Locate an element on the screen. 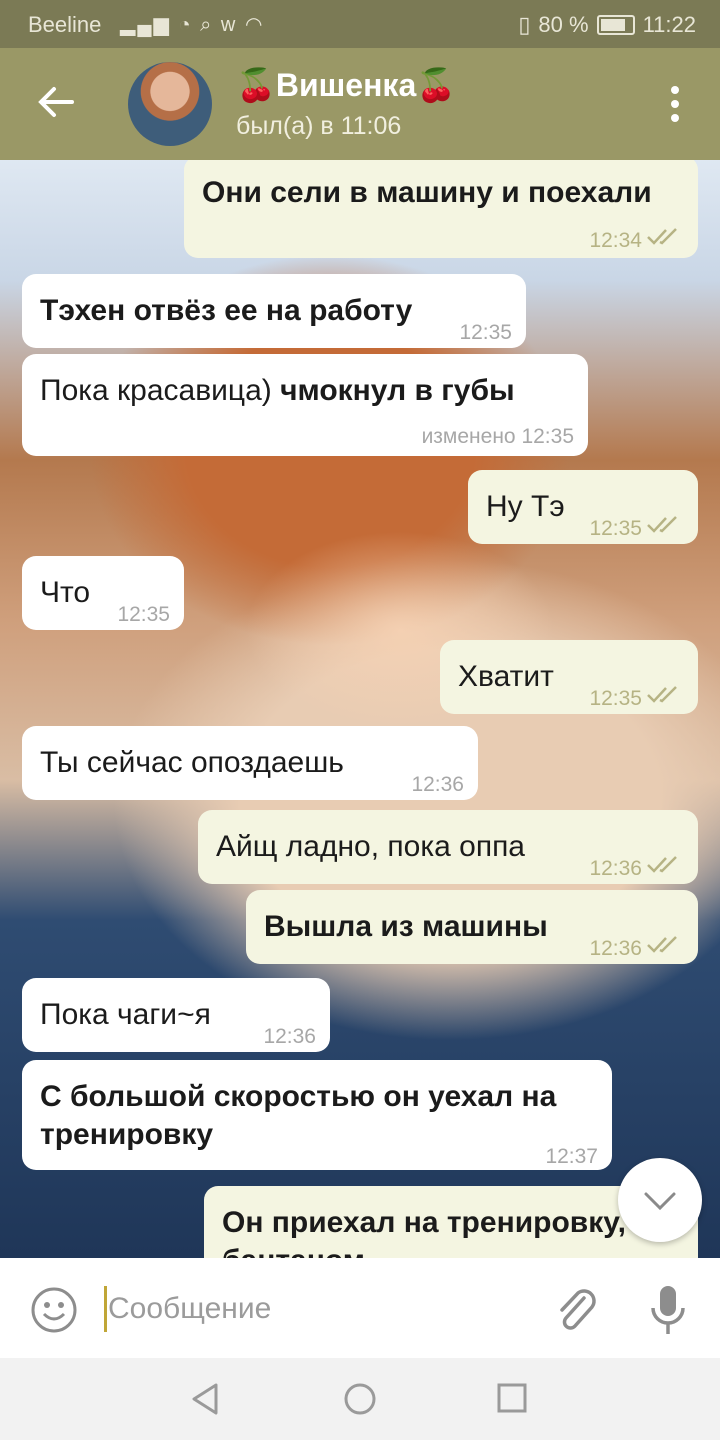 This screenshot has width=720, height=1440. message-text: Пока красавица) чмокнул в губы is located at coordinates (277, 390).